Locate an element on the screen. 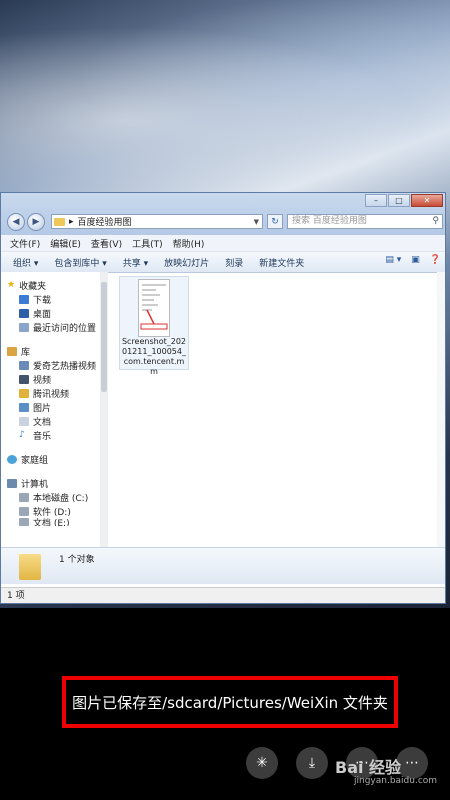 The width and height of the screenshot is (450, 800). music-icon: ♪ is located at coordinates (22, 435).